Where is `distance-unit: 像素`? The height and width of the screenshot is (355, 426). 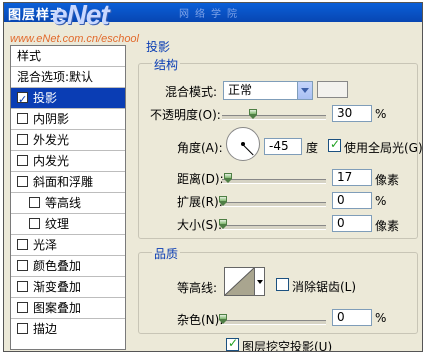 distance-unit: 像素 is located at coordinates (387, 180).